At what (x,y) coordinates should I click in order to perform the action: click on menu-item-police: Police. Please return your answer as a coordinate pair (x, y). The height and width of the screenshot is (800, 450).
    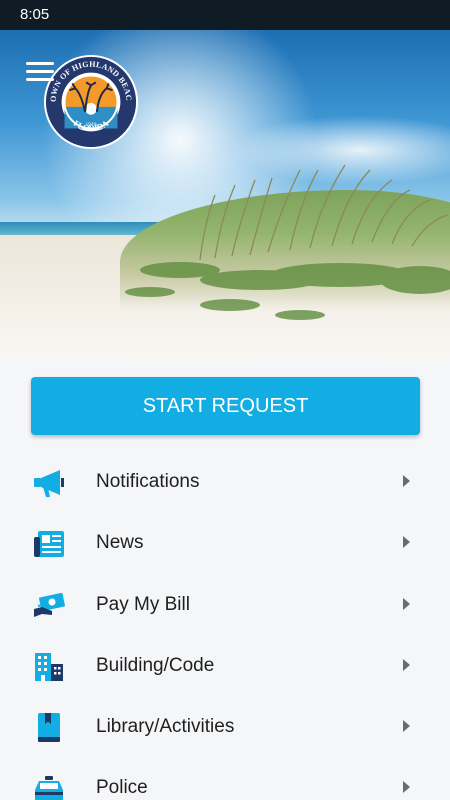
    Looking at the image, I should click on (225, 779).